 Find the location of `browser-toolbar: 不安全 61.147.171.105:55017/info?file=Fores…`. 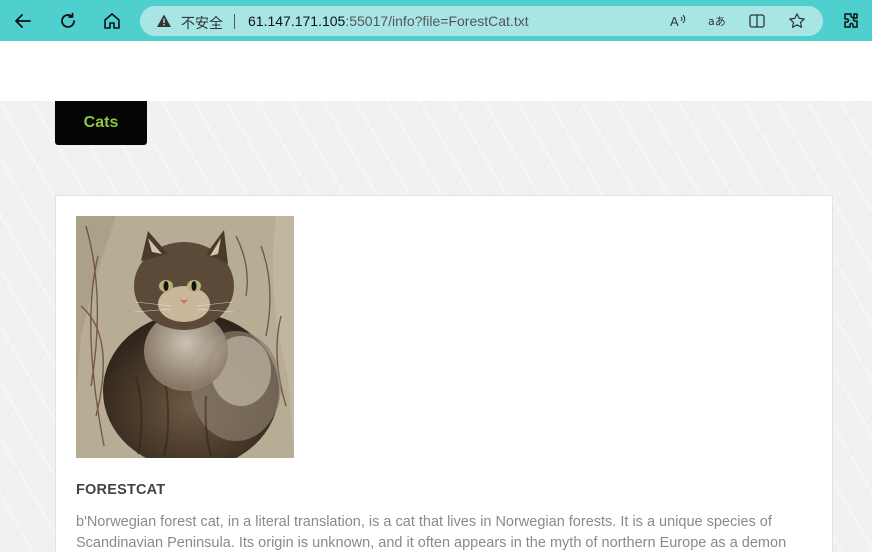

browser-toolbar: 不安全 61.147.171.105:55017/info?file=Fores… is located at coordinates (436, 20).